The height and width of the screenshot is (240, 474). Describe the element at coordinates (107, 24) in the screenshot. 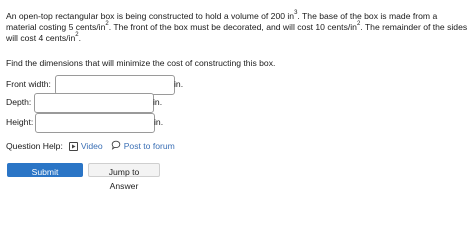

I see `base-cost-exponent: 2` at that location.